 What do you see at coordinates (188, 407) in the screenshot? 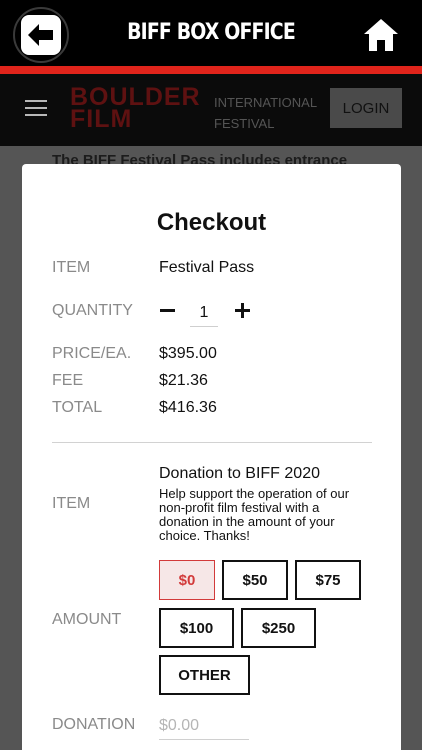
I see `total-value: $416.36` at bounding box center [188, 407].